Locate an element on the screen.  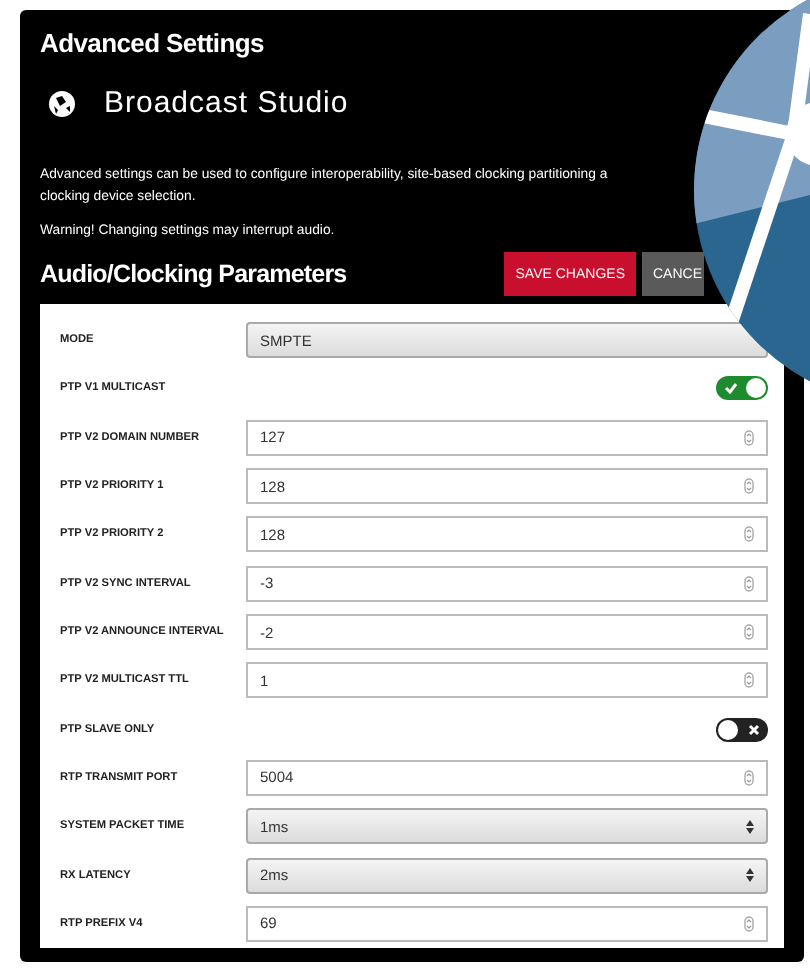
x-icon is located at coordinates (754, 729).